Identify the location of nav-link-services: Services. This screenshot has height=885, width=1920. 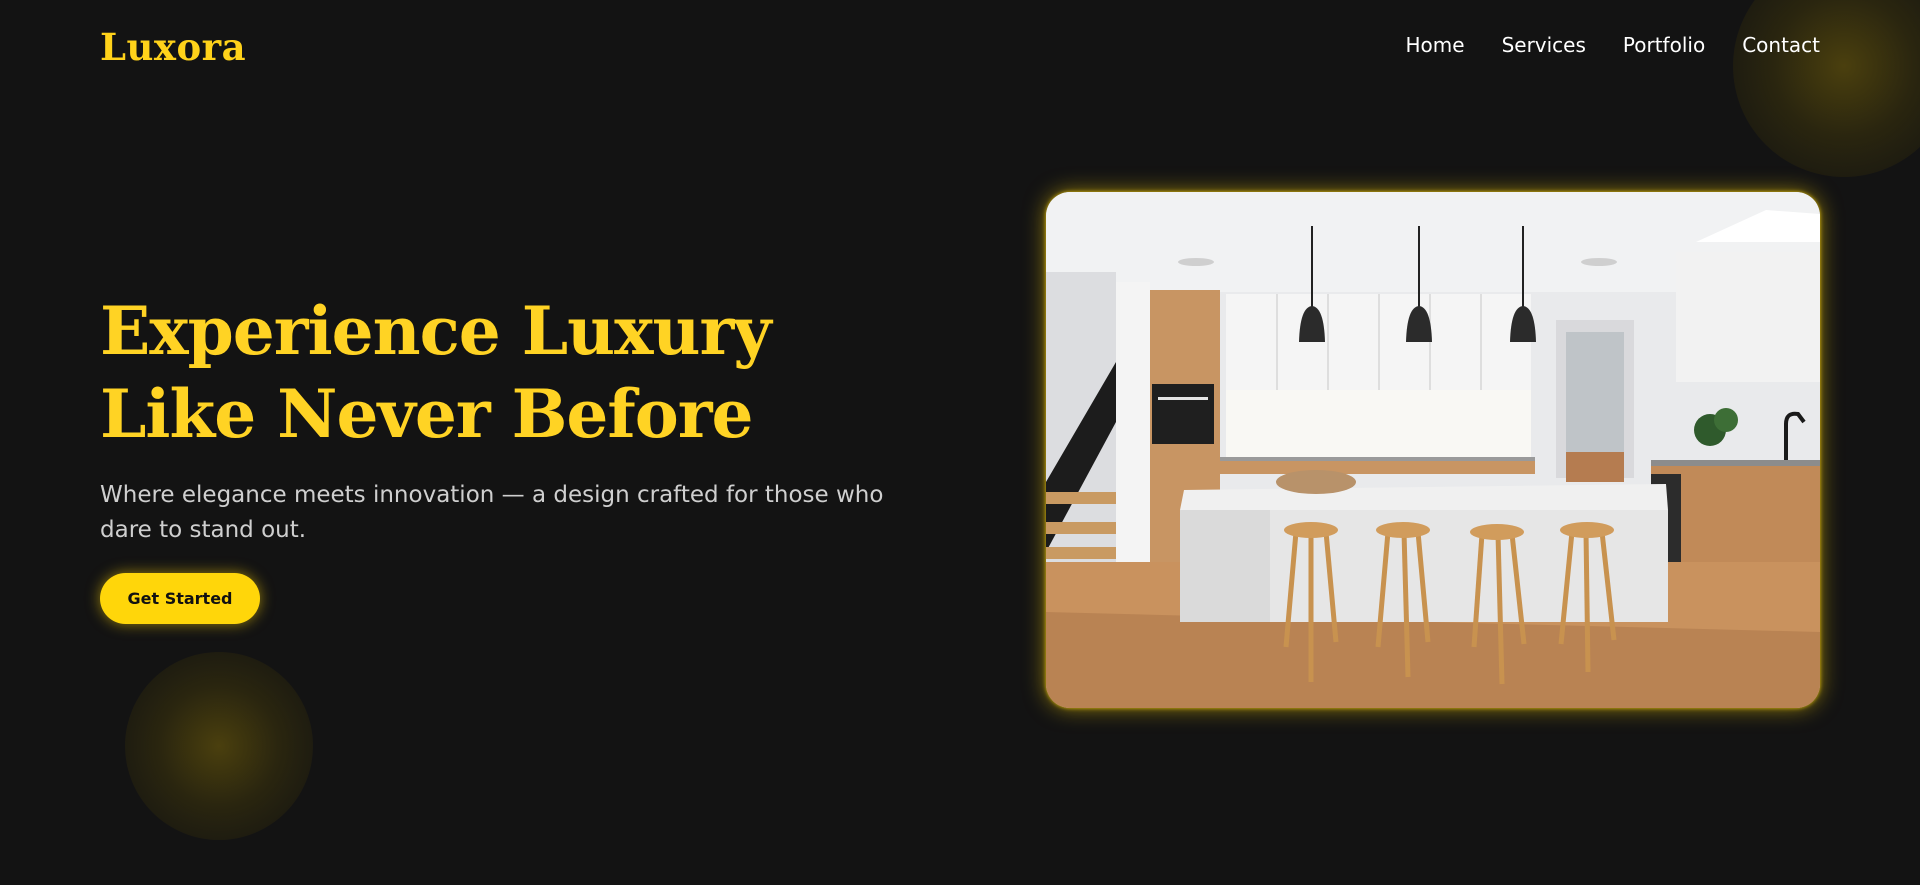
(1544, 45).